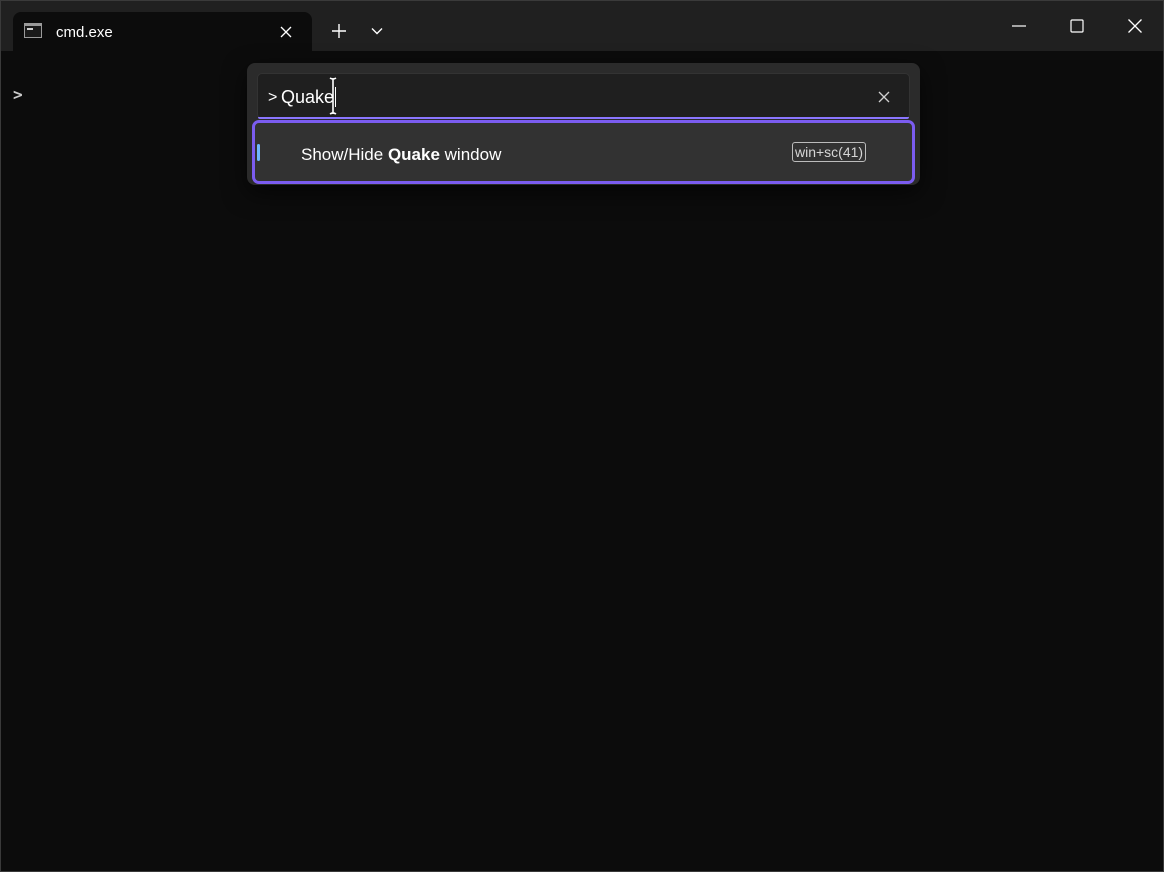 The image size is (1164, 872). What do you see at coordinates (829, 152) in the screenshot?
I see `keychord-badge: win+sc(41)` at bounding box center [829, 152].